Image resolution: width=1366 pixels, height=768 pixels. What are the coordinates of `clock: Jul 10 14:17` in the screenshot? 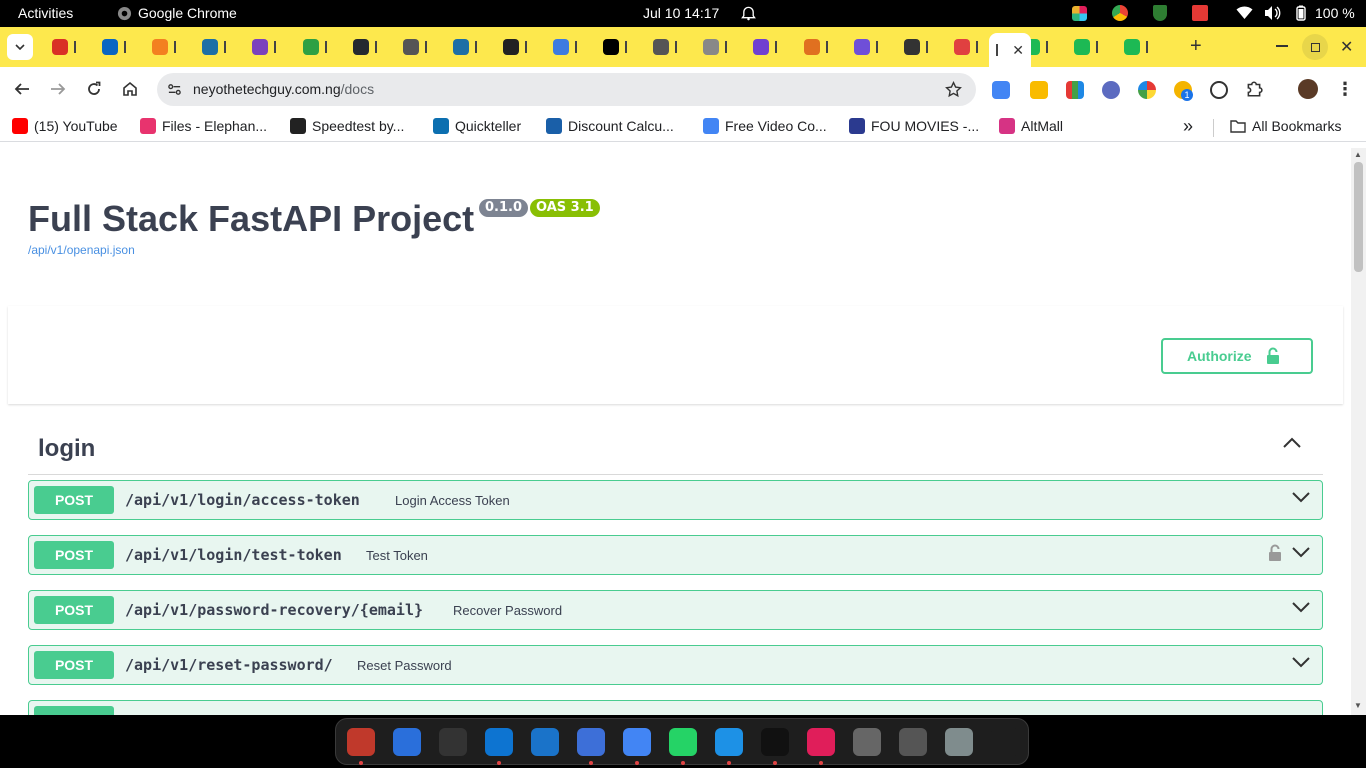 It's located at (681, 13).